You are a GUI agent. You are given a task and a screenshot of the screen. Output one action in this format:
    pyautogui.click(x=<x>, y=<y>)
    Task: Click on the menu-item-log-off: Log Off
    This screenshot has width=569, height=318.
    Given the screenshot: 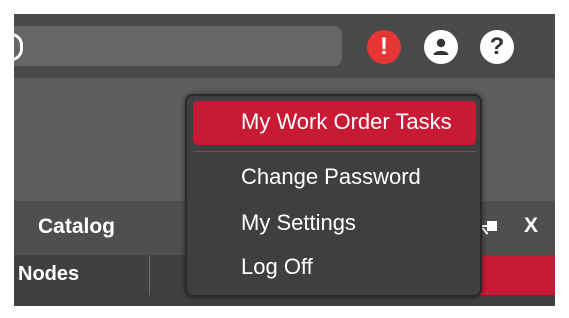 What is the action you would take?
    pyautogui.click(x=334, y=268)
    